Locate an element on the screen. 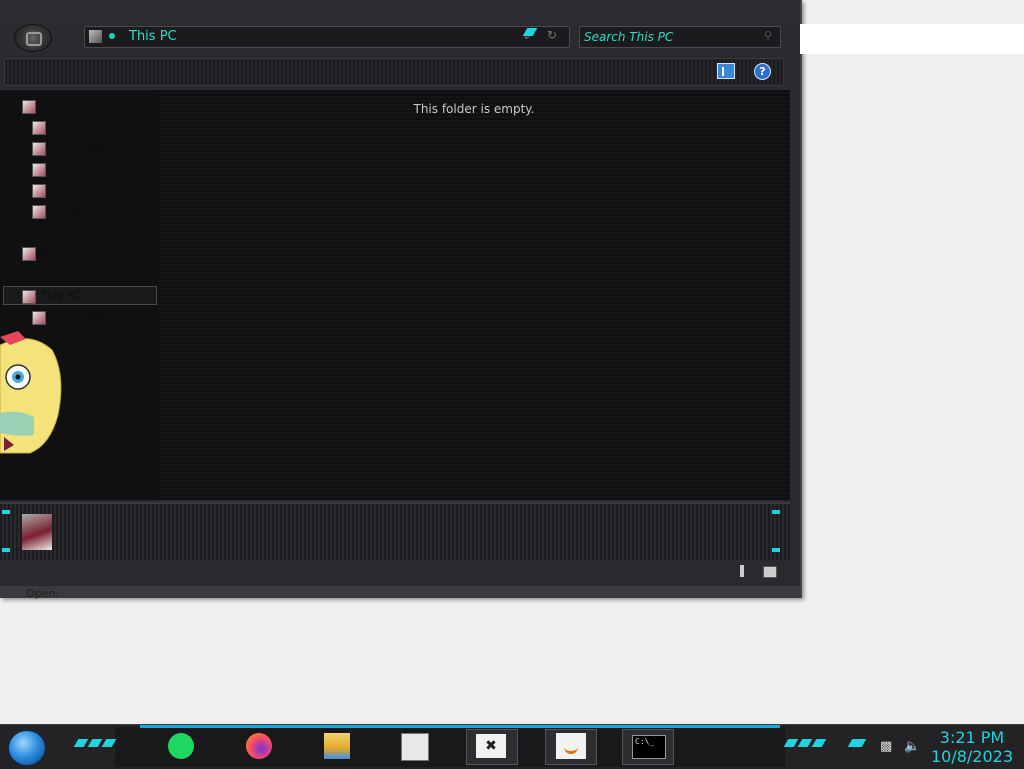 The width and height of the screenshot is (1024, 769). xnview-icon: ✖ is located at coordinates (491, 746).